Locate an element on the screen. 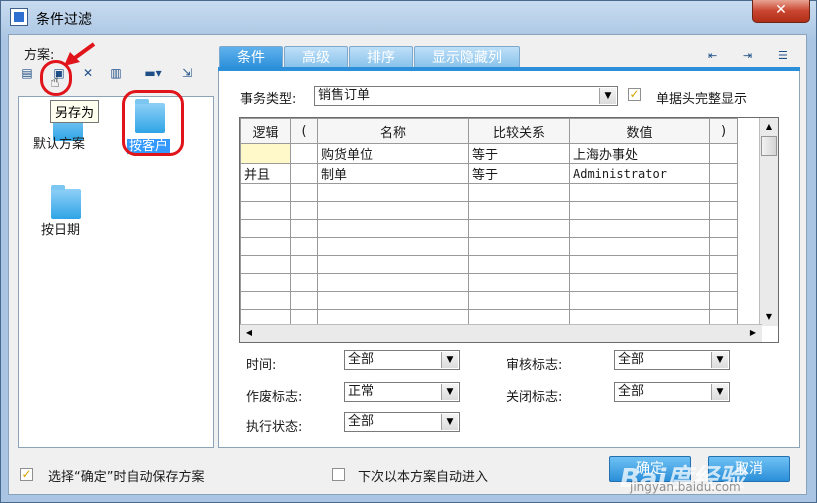 The height and width of the screenshot is (503, 817). cell-logic is located at coordinates (265, 153).